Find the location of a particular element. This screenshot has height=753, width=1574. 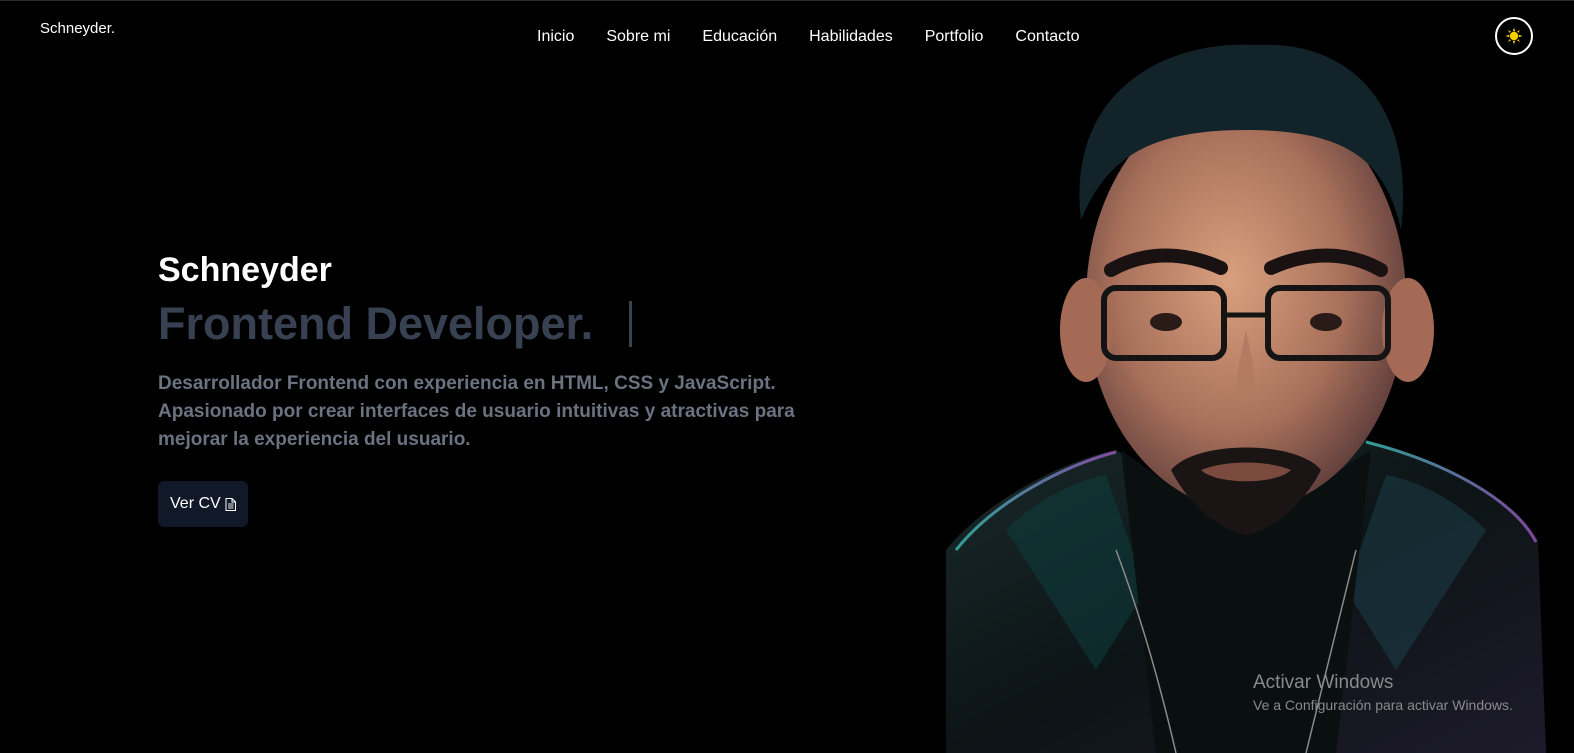

watermark-title: Activar Windows is located at coordinates (1323, 682).